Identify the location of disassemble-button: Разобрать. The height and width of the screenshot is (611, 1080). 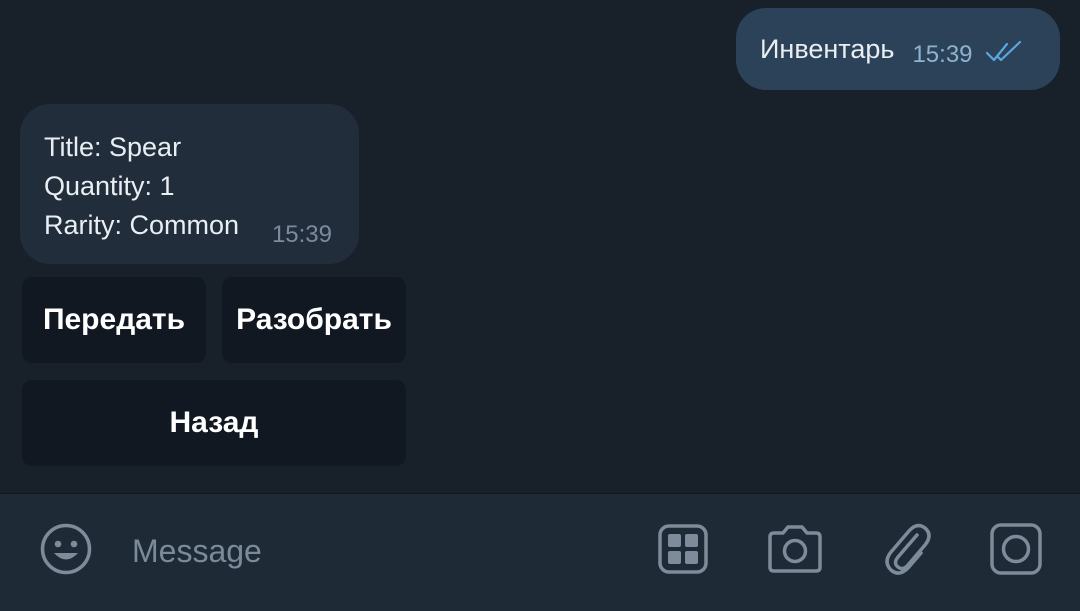
(314, 320).